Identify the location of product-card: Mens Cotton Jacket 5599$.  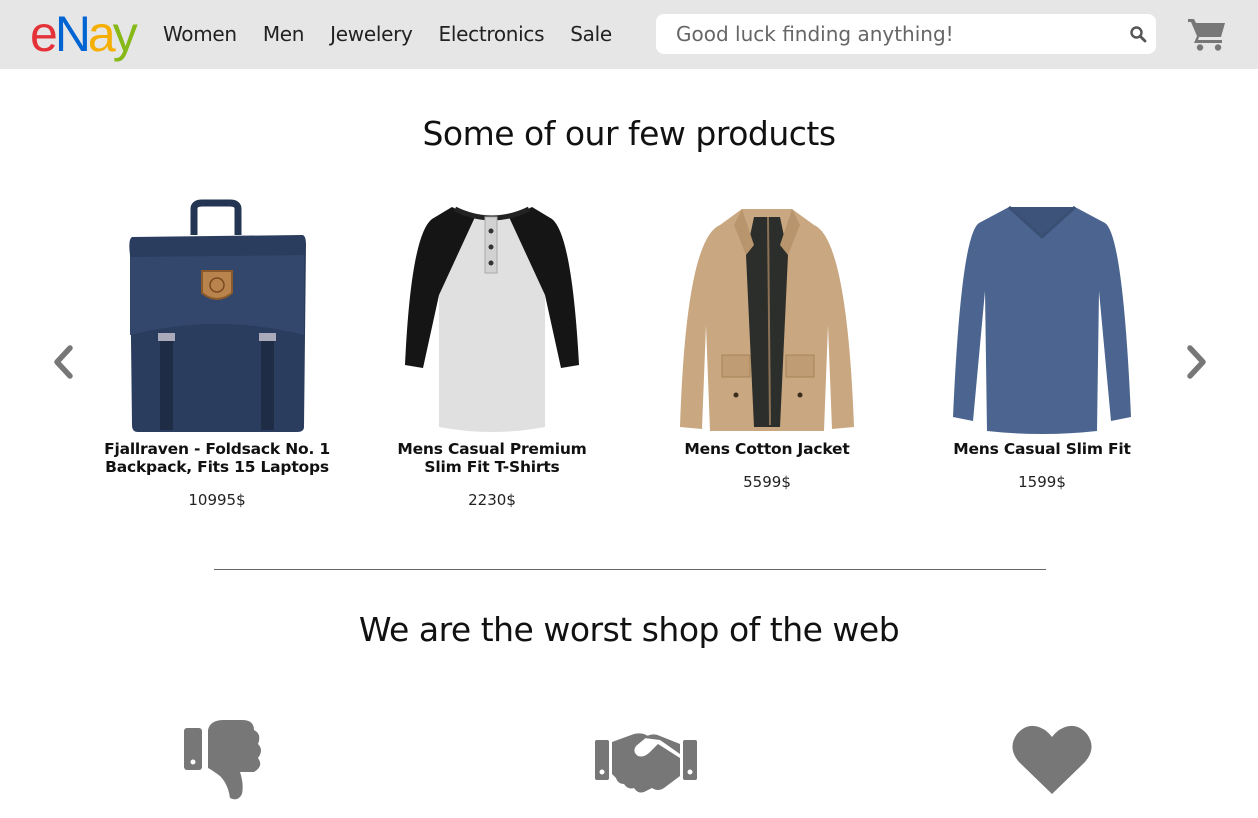
(767, 343).